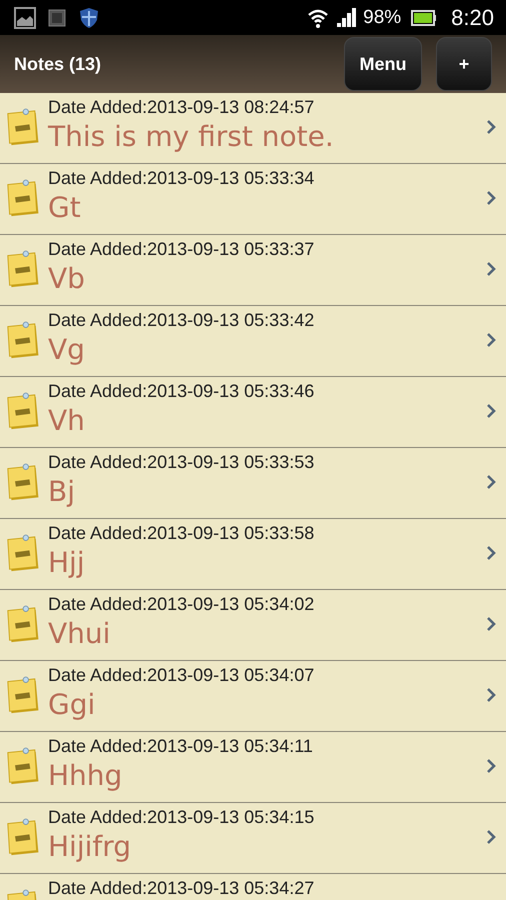 This screenshot has height=900, width=506. What do you see at coordinates (182, 178) in the screenshot?
I see `date-added: Date Added:2013-09-13 05:33:34` at bounding box center [182, 178].